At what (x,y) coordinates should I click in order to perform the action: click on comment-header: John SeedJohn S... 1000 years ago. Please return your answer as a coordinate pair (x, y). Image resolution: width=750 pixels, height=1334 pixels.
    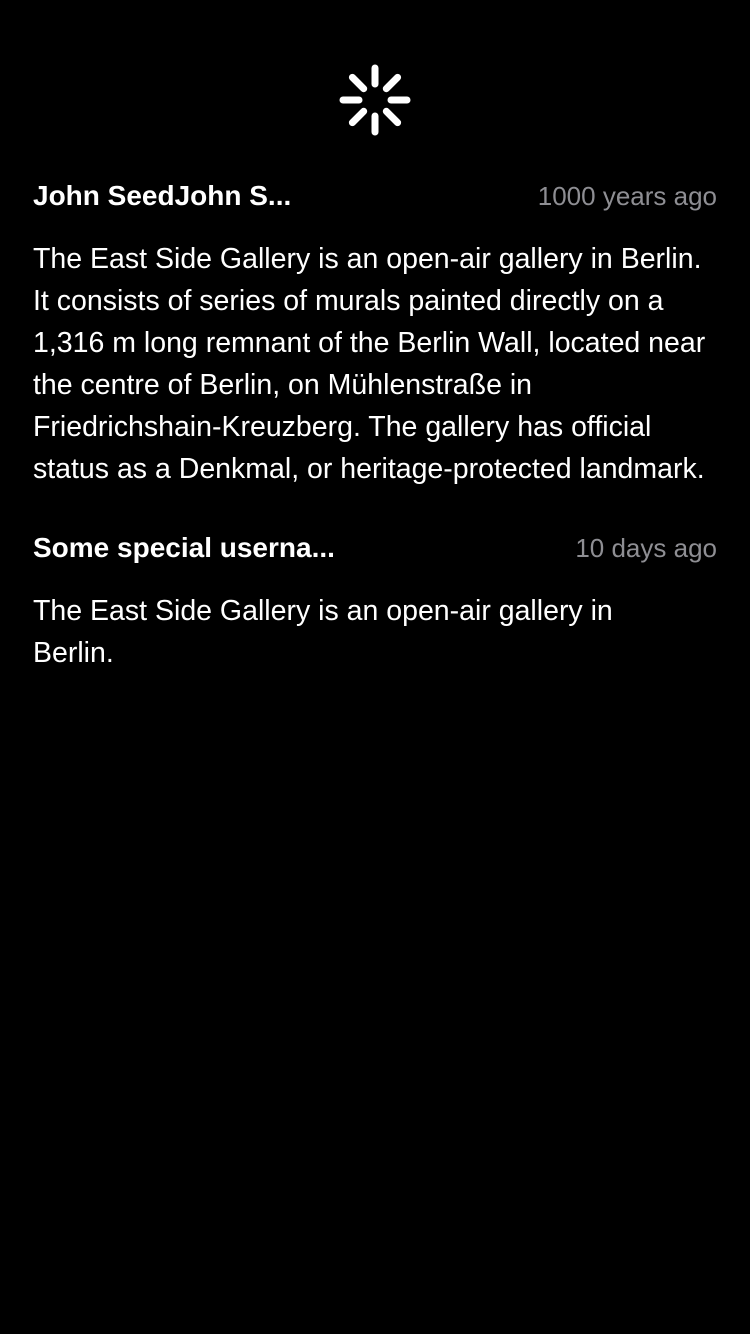
    Looking at the image, I should click on (375, 202).